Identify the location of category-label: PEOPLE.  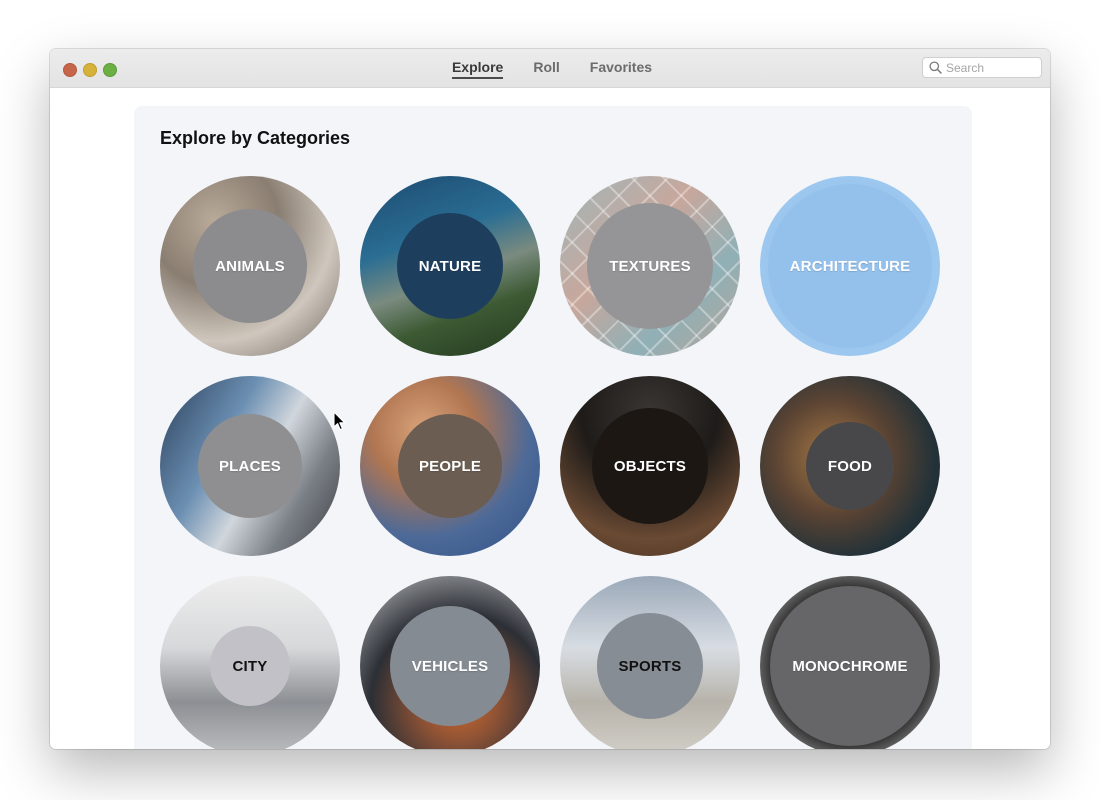
(450, 466).